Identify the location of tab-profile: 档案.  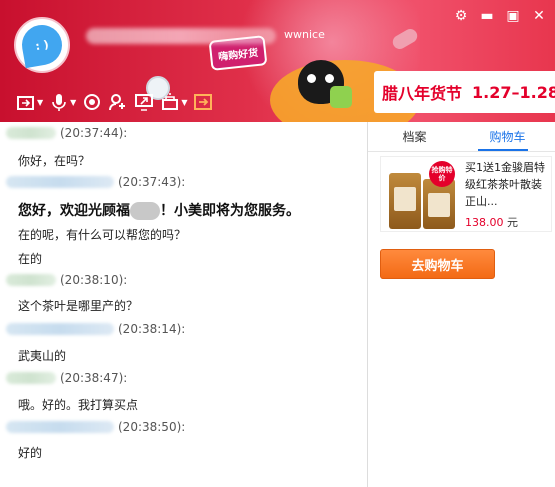
(414, 139).